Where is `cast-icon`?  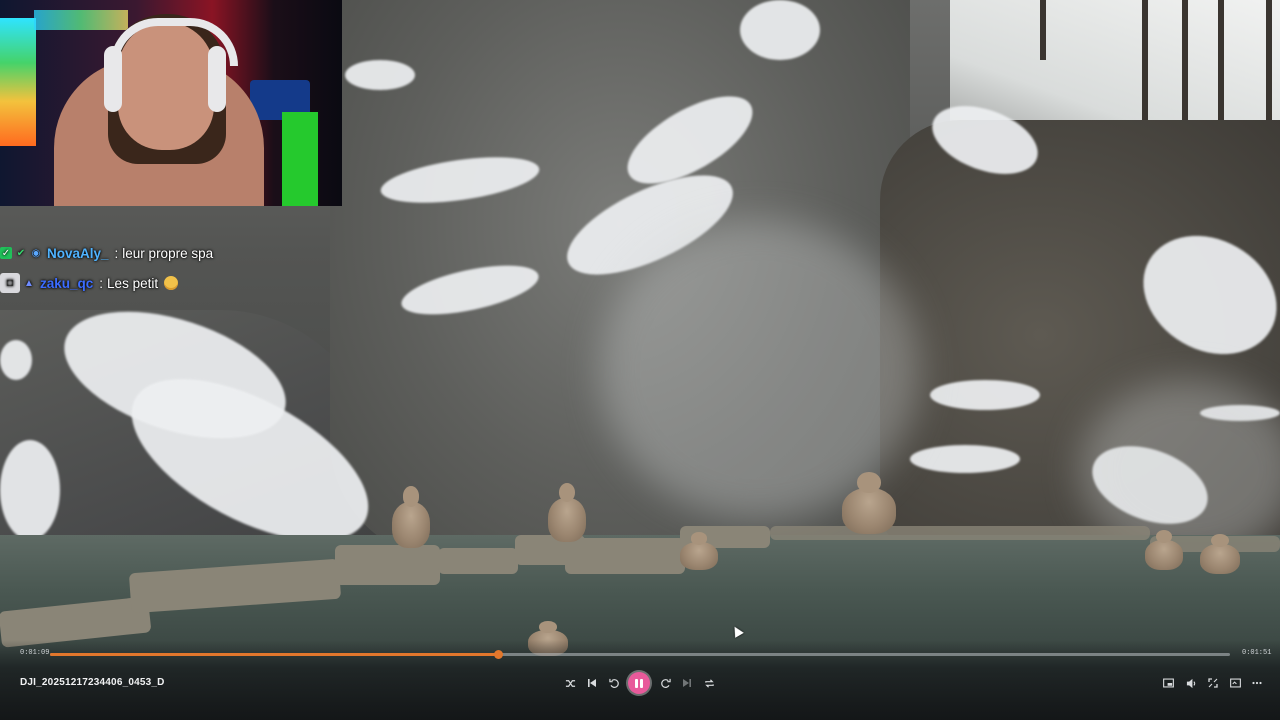 cast-icon is located at coordinates (1235, 683).